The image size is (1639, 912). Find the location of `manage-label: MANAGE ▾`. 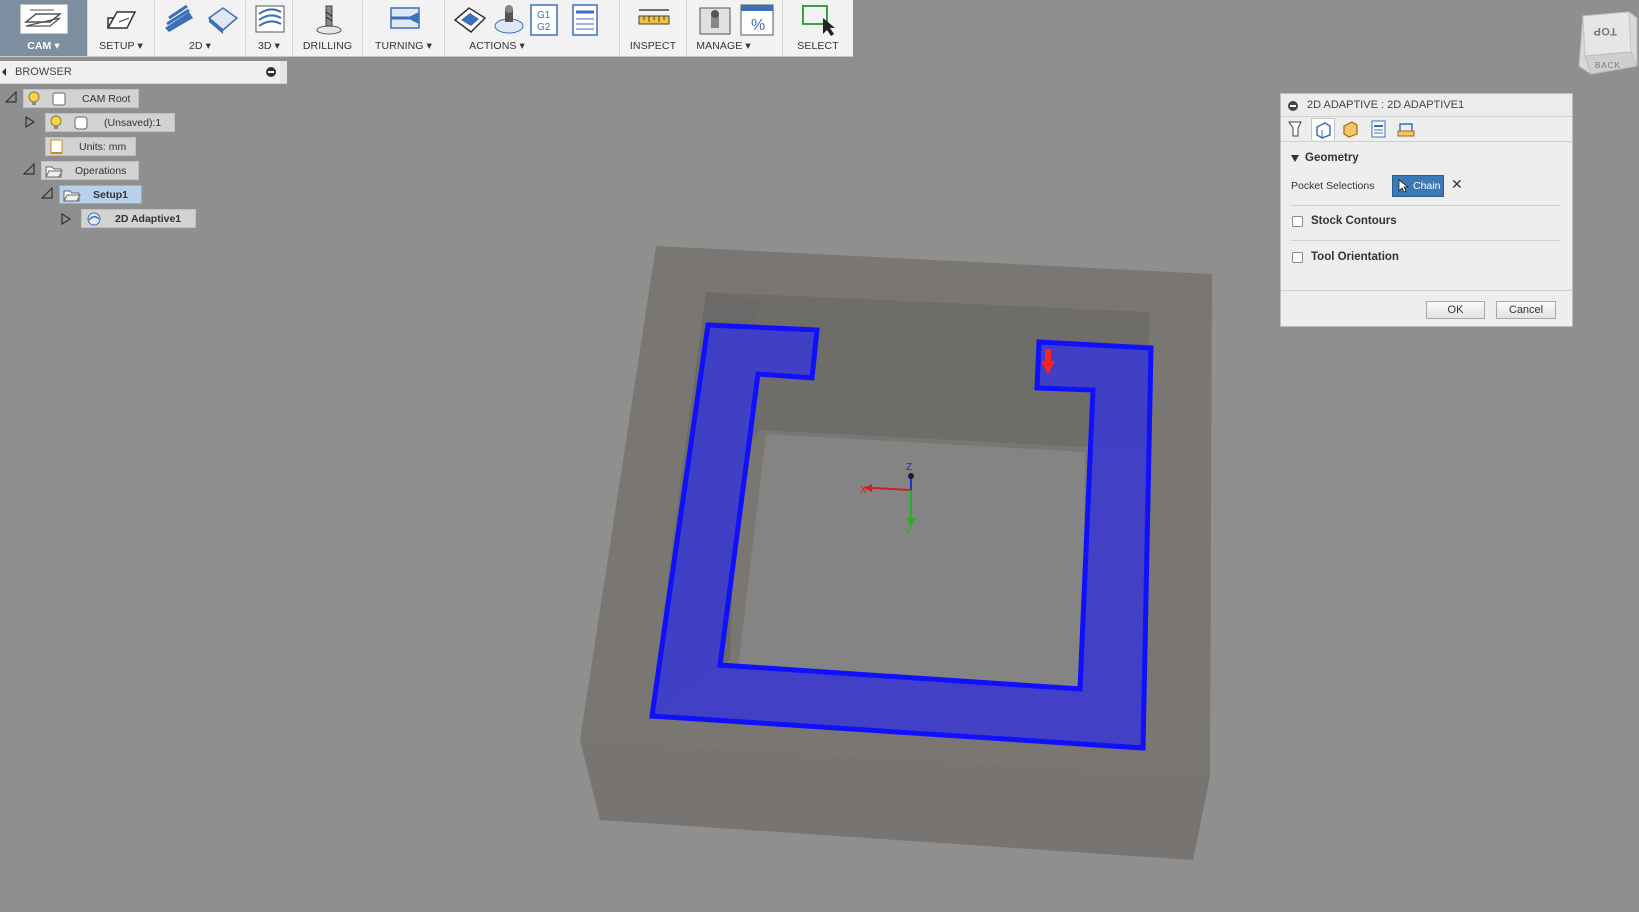

manage-label: MANAGE ▾ is located at coordinates (723, 46).